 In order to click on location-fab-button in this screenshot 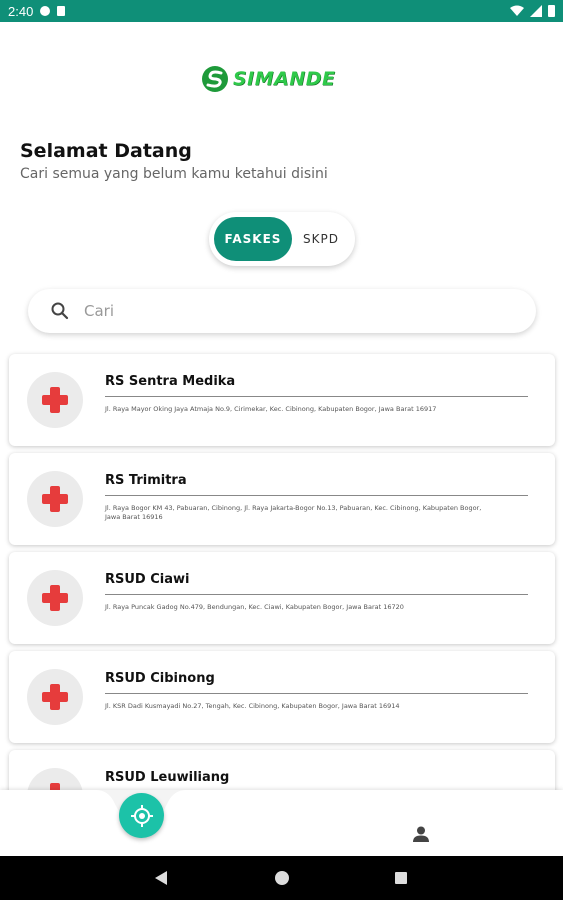, I will do `click(141, 815)`.